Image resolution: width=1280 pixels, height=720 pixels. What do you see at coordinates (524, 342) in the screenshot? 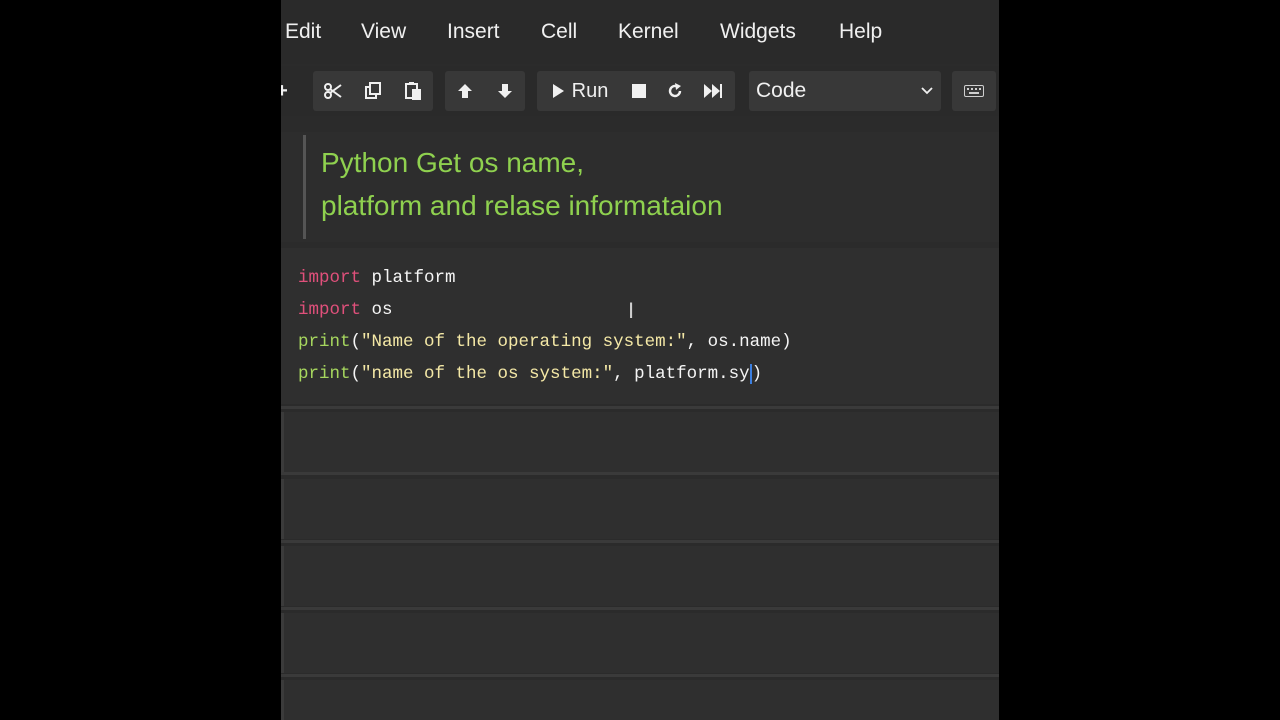
I see `string-literal: "Name of the operating system:"` at bounding box center [524, 342].